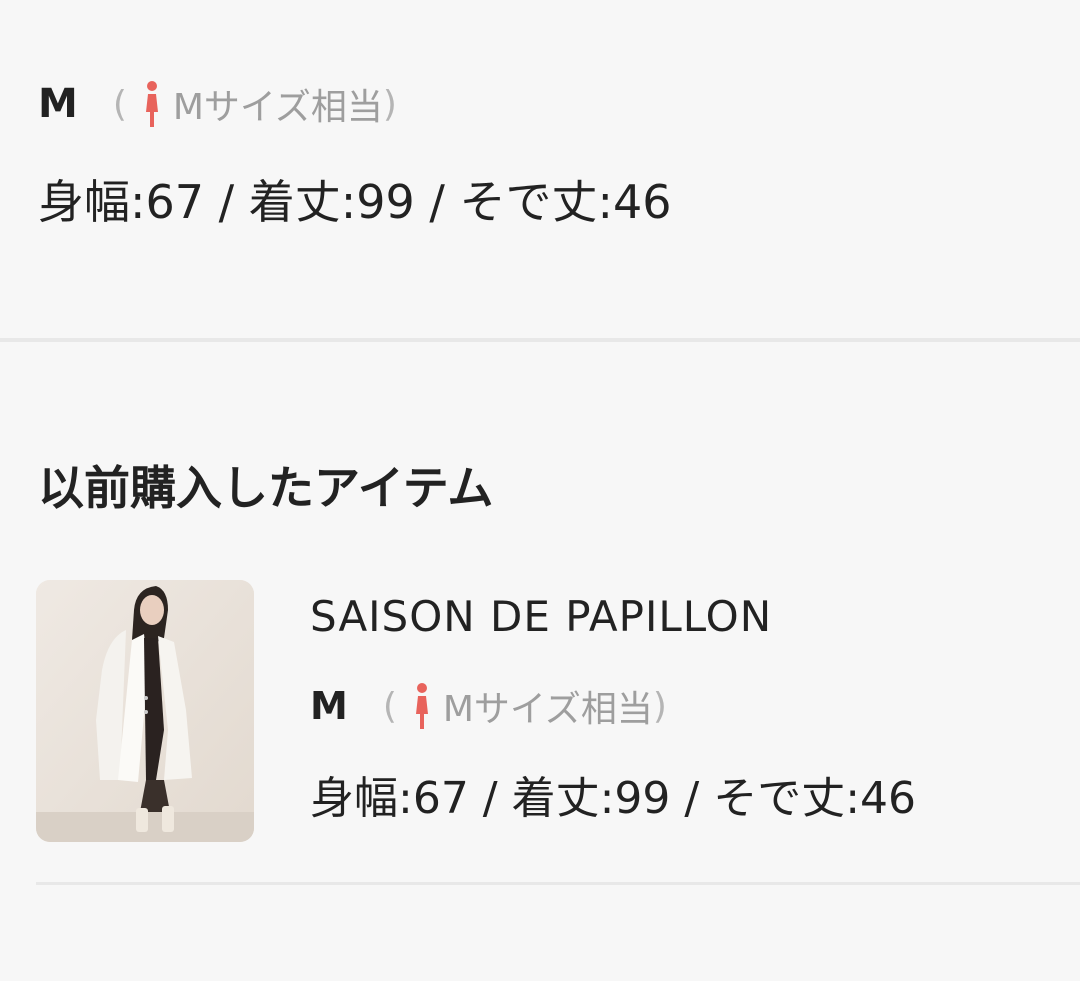 This screenshot has width=1080, height=981. I want to click on white-coat-product-photo, so click(145, 711).